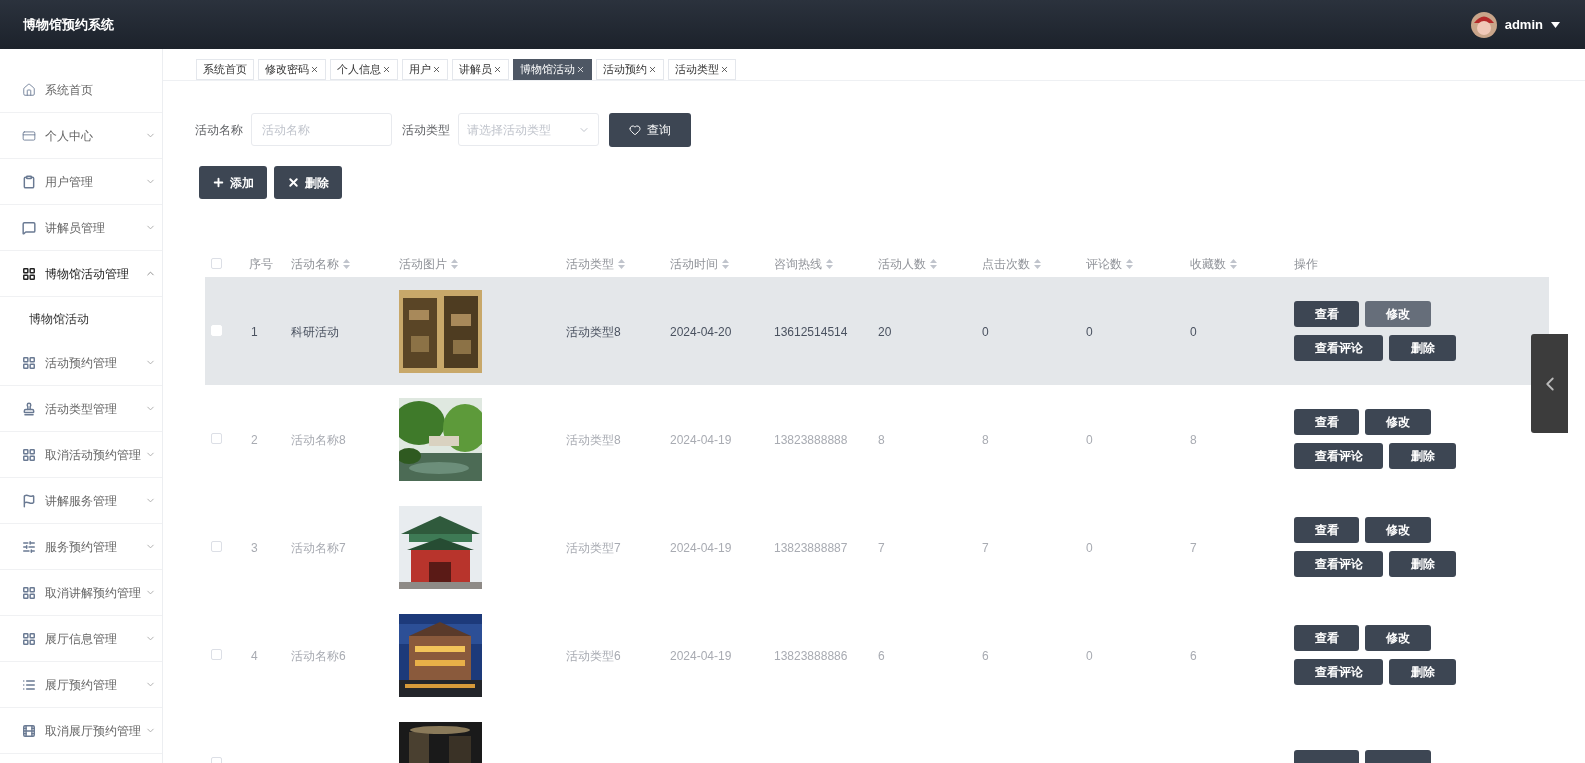  I want to click on sidebar-item: 展厅信息管理, so click(81, 639).